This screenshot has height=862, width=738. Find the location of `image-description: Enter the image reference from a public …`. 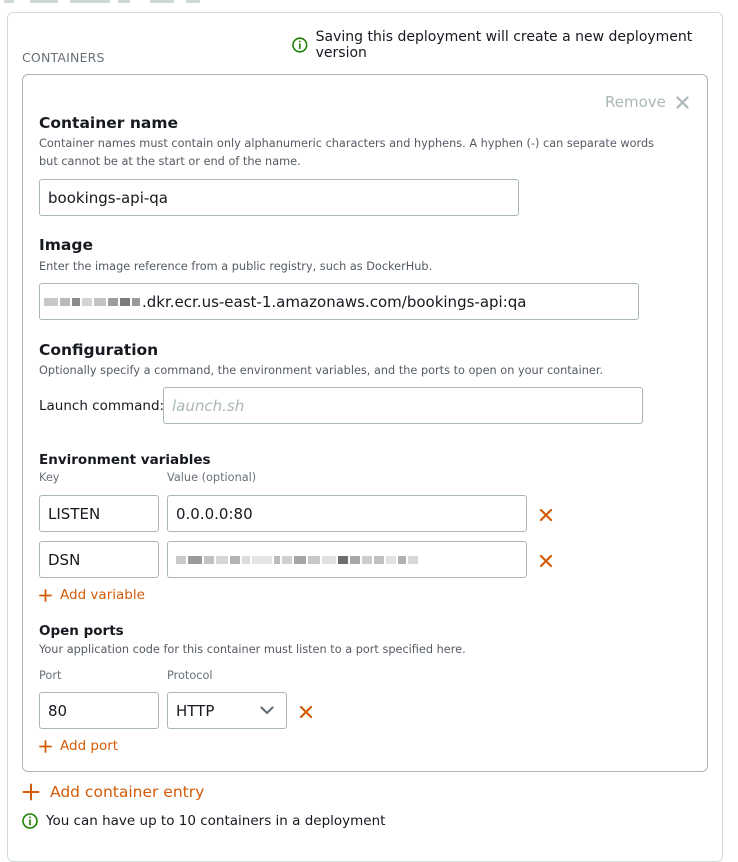

image-description: Enter the image reference from a public … is located at coordinates (236, 266).